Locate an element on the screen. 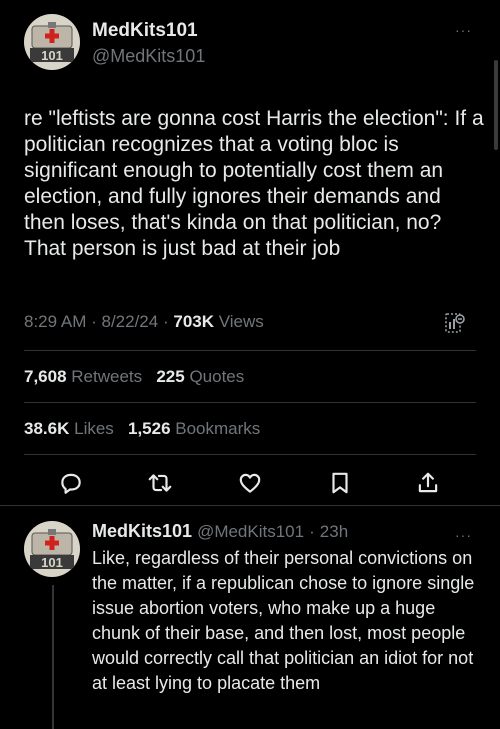 This screenshot has height=729, width=500. retweet-quote-stats: 7,608 Retweets 225 Quotes is located at coordinates (134, 377).